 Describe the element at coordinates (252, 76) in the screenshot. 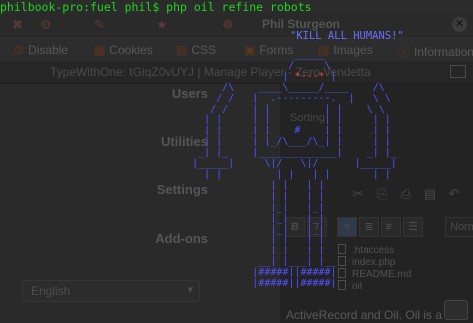

I see `robot-line: | *---* |` at that location.